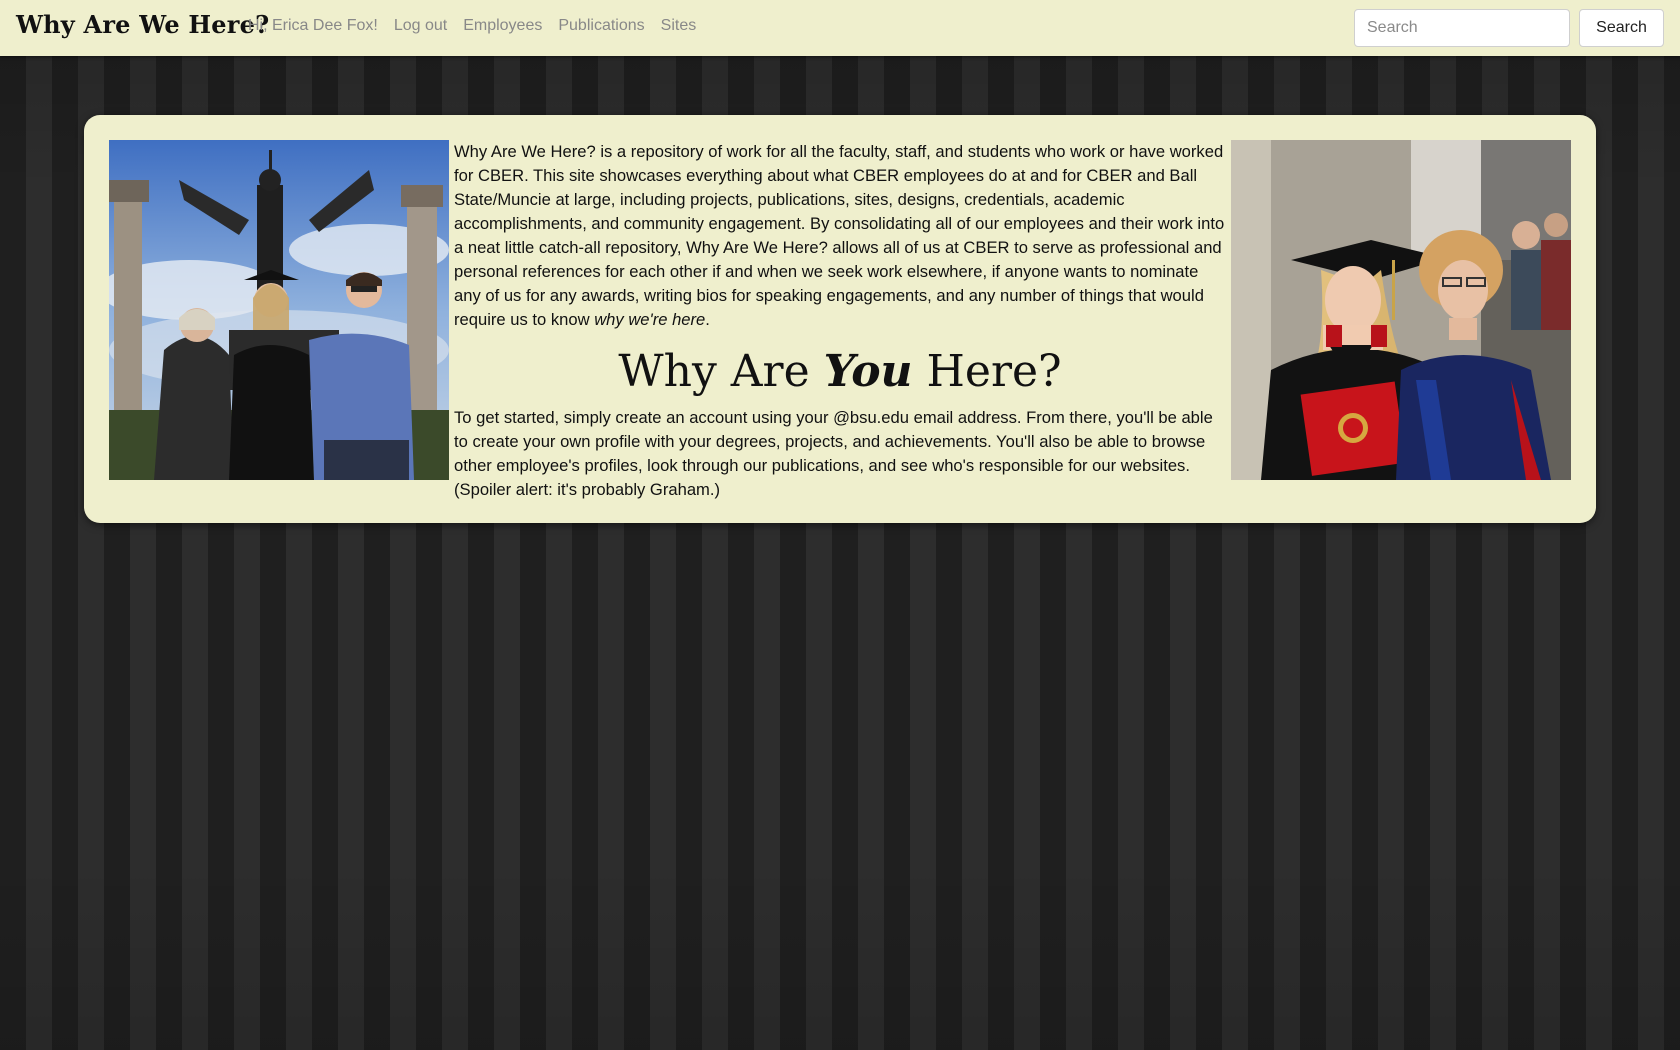  I want to click on intro-emphasis: why we're here, so click(650, 319).